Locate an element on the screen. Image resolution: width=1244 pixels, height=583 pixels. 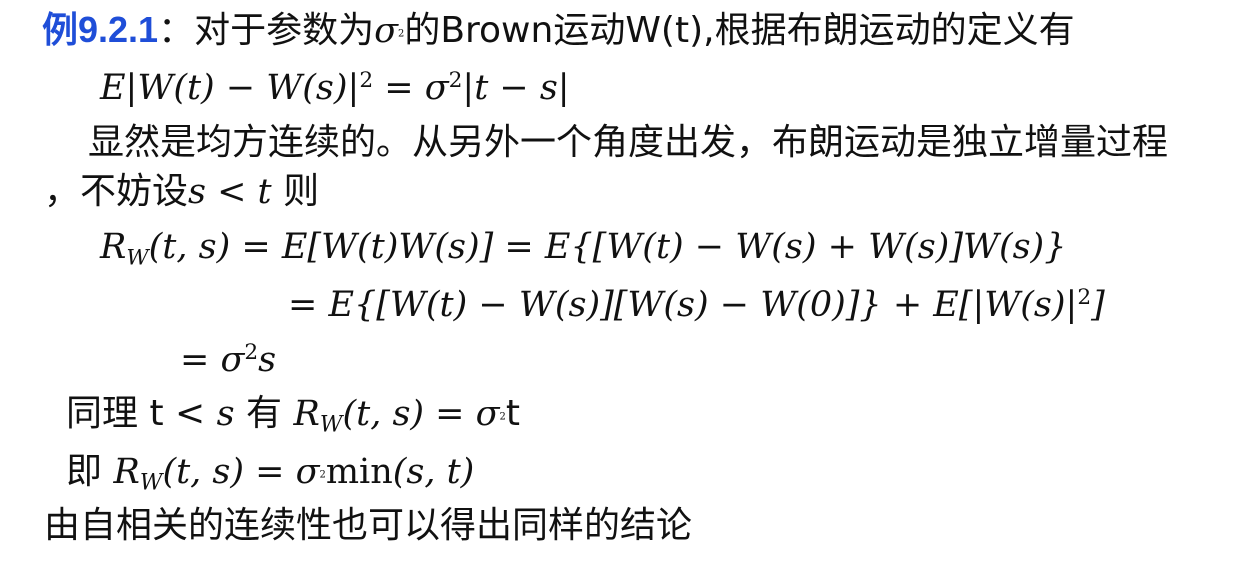
example-label: 例9.2.1 is located at coordinates (100, 29).